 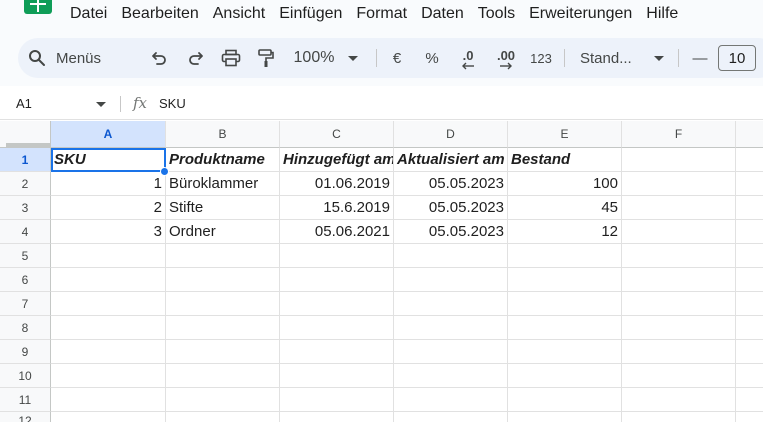 I want to click on paint-format-button, so click(x=266, y=58).